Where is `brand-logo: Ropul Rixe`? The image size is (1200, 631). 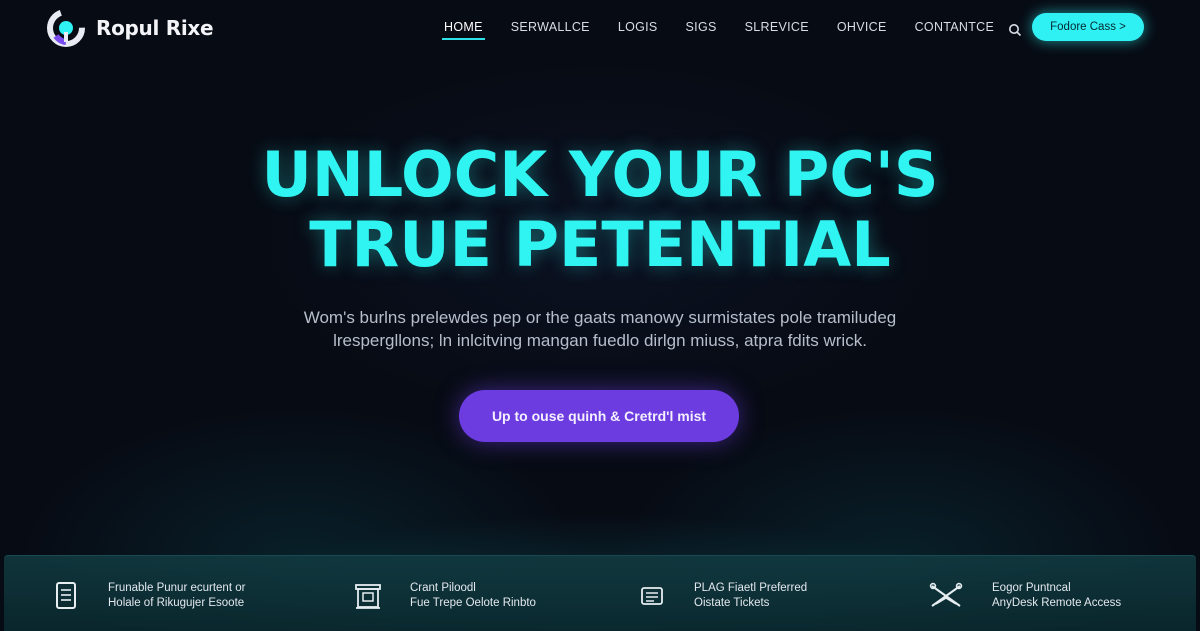 brand-logo: Ropul Rixe is located at coordinates (129, 28).